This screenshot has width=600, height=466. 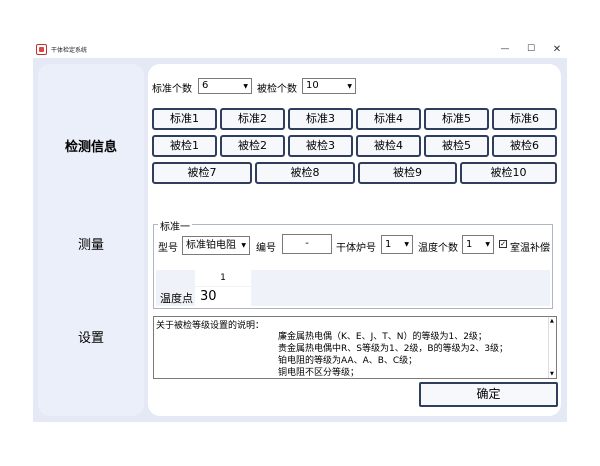 What do you see at coordinates (252, 119) in the screenshot?
I see `standard-2-button: 标准2` at bounding box center [252, 119].